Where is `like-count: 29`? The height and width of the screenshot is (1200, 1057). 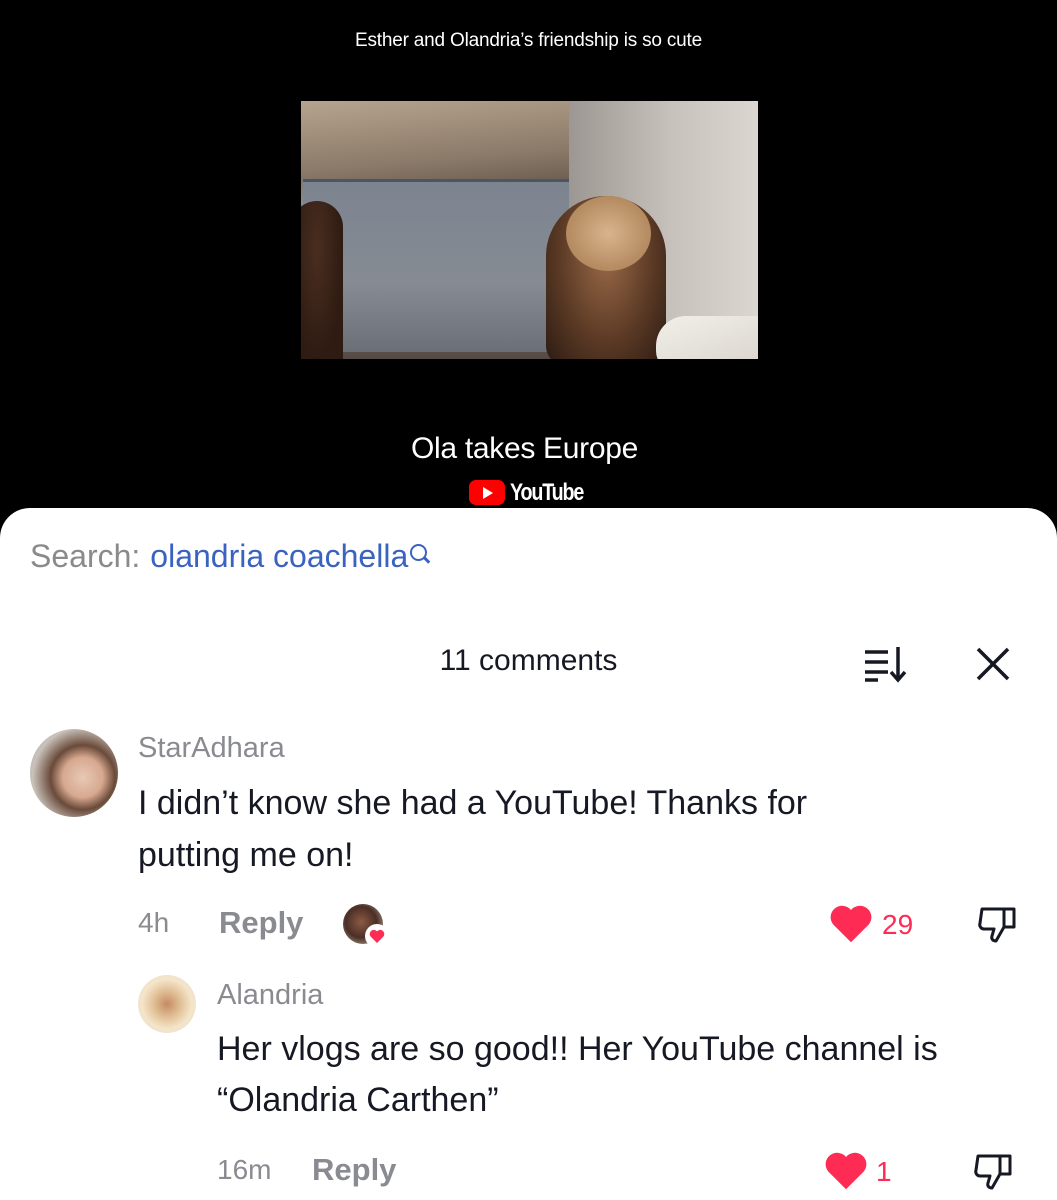
like-count: 29 is located at coordinates (898, 924).